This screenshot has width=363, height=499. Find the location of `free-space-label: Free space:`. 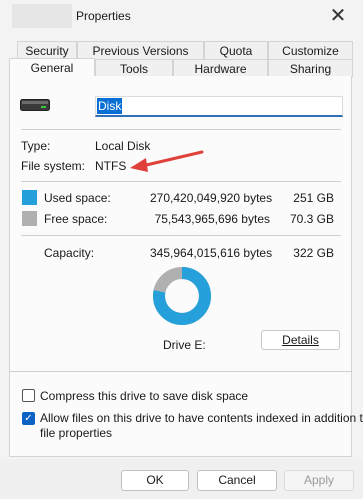

free-space-label: Free space: is located at coordinates (76, 219).